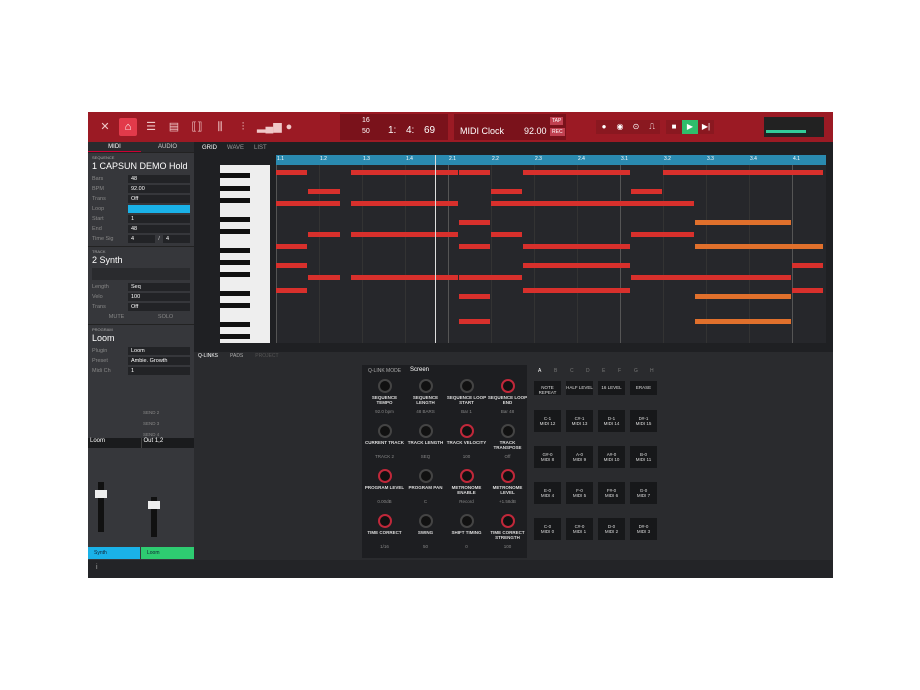 The height and width of the screenshot is (690, 920). What do you see at coordinates (555, 371) in the screenshot?
I see `bank-b: B` at bounding box center [555, 371].